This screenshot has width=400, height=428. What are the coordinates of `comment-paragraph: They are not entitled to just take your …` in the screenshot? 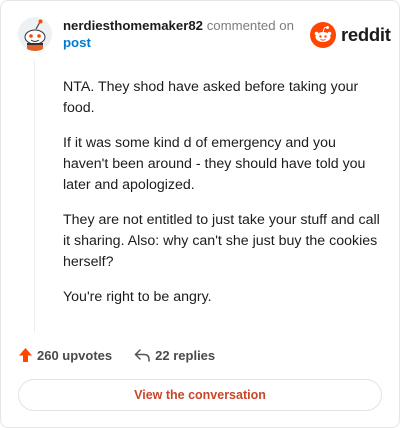 It's located at (221, 241).